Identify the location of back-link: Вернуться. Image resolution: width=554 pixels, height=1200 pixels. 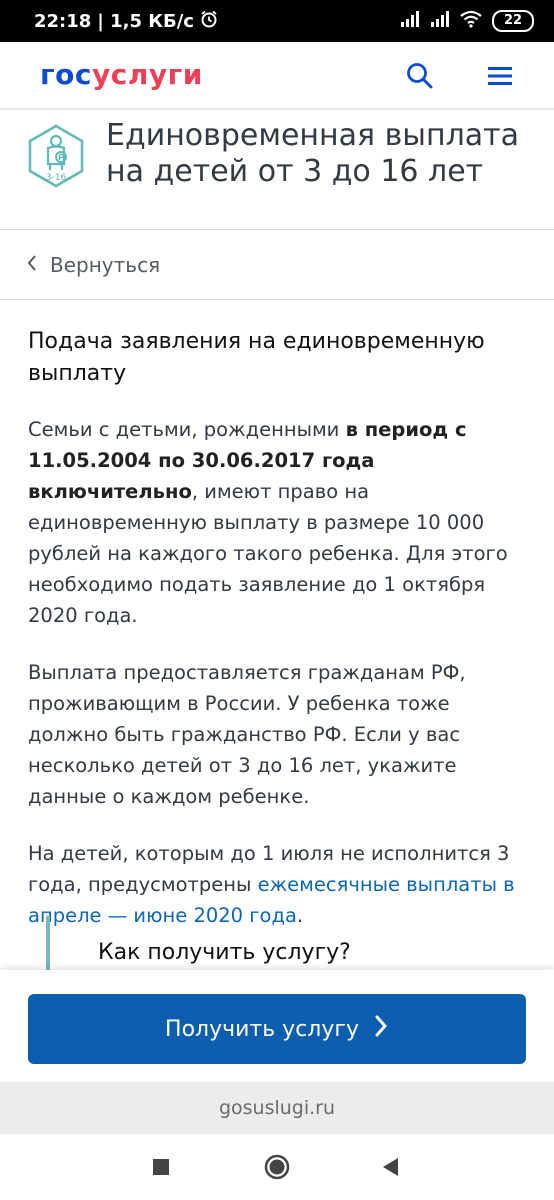
(277, 265).